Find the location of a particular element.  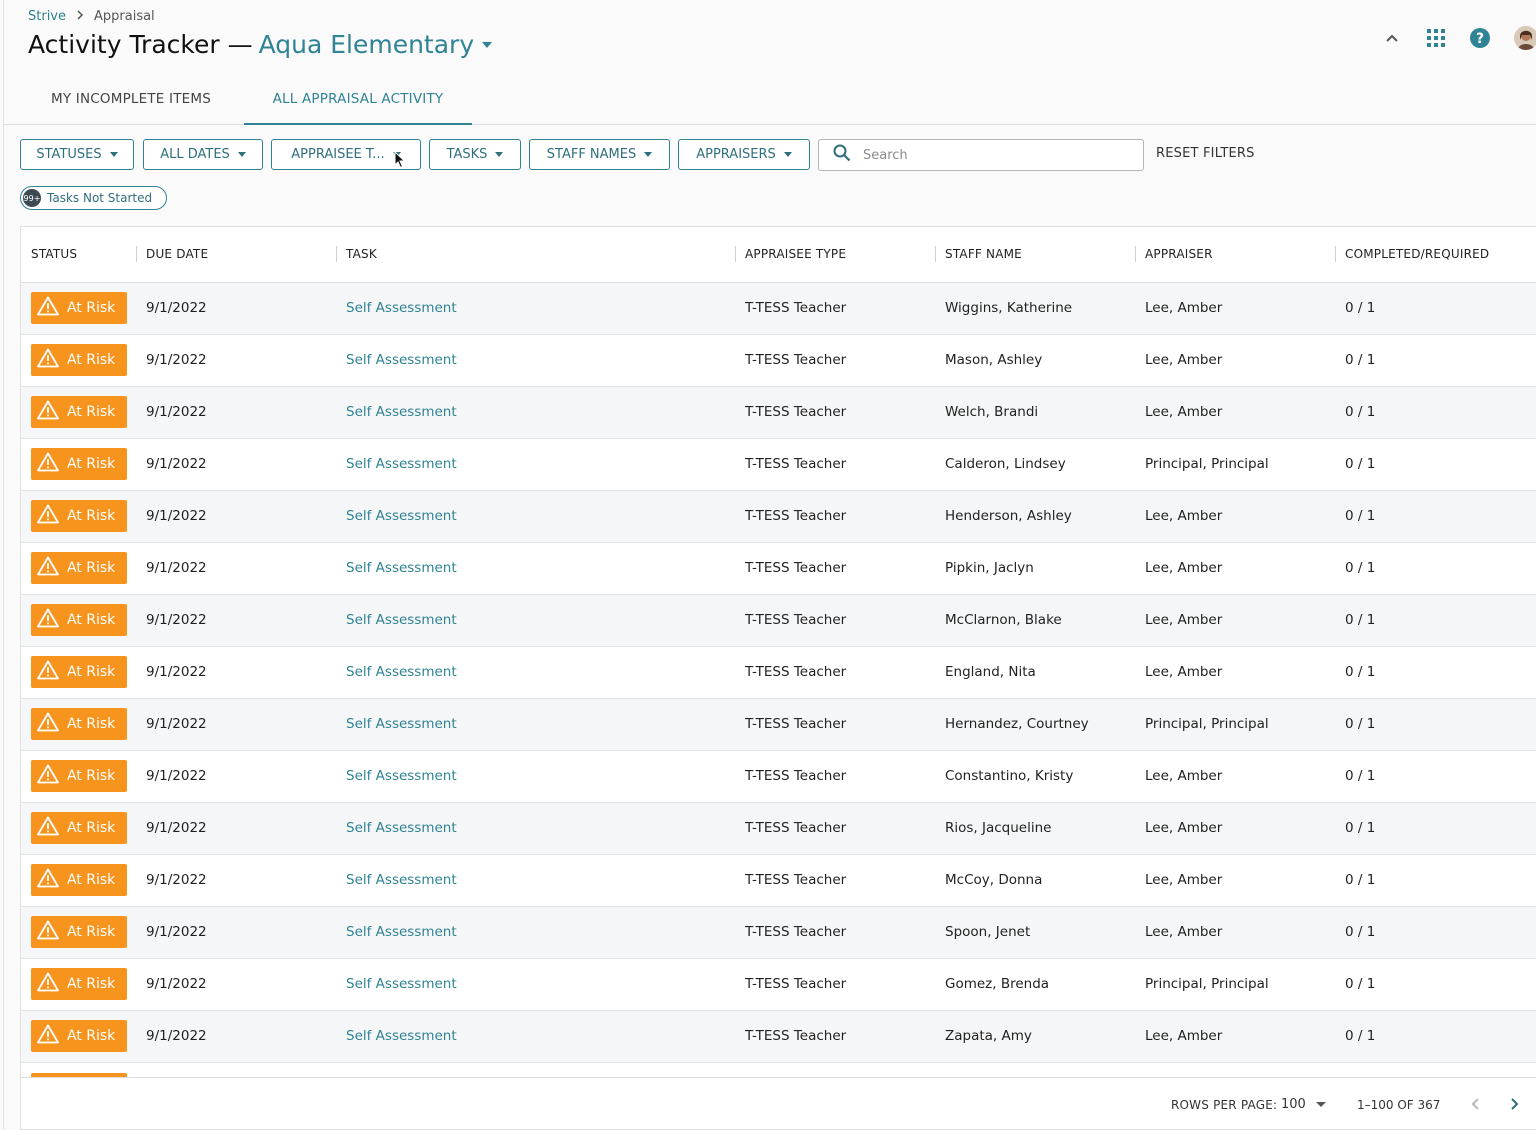

tasks-not-started-chip: 99+ Tasks Not Started is located at coordinates (94, 198).